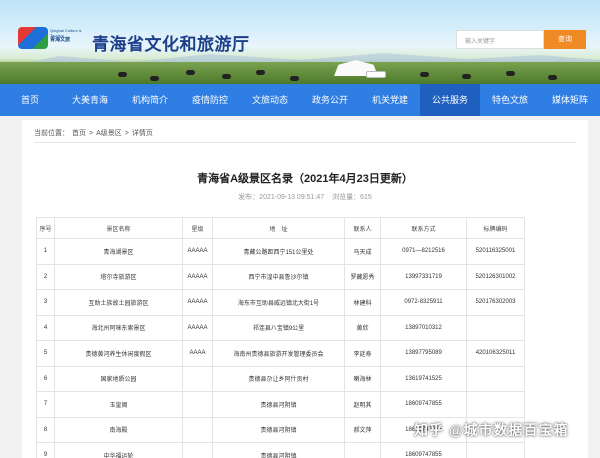 The height and width of the screenshot is (458, 600). Describe the element at coordinates (280, 450) in the screenshot. I see `table-row: 9 中华福运轮 贵德县河阴镇 18609747855` at that location.